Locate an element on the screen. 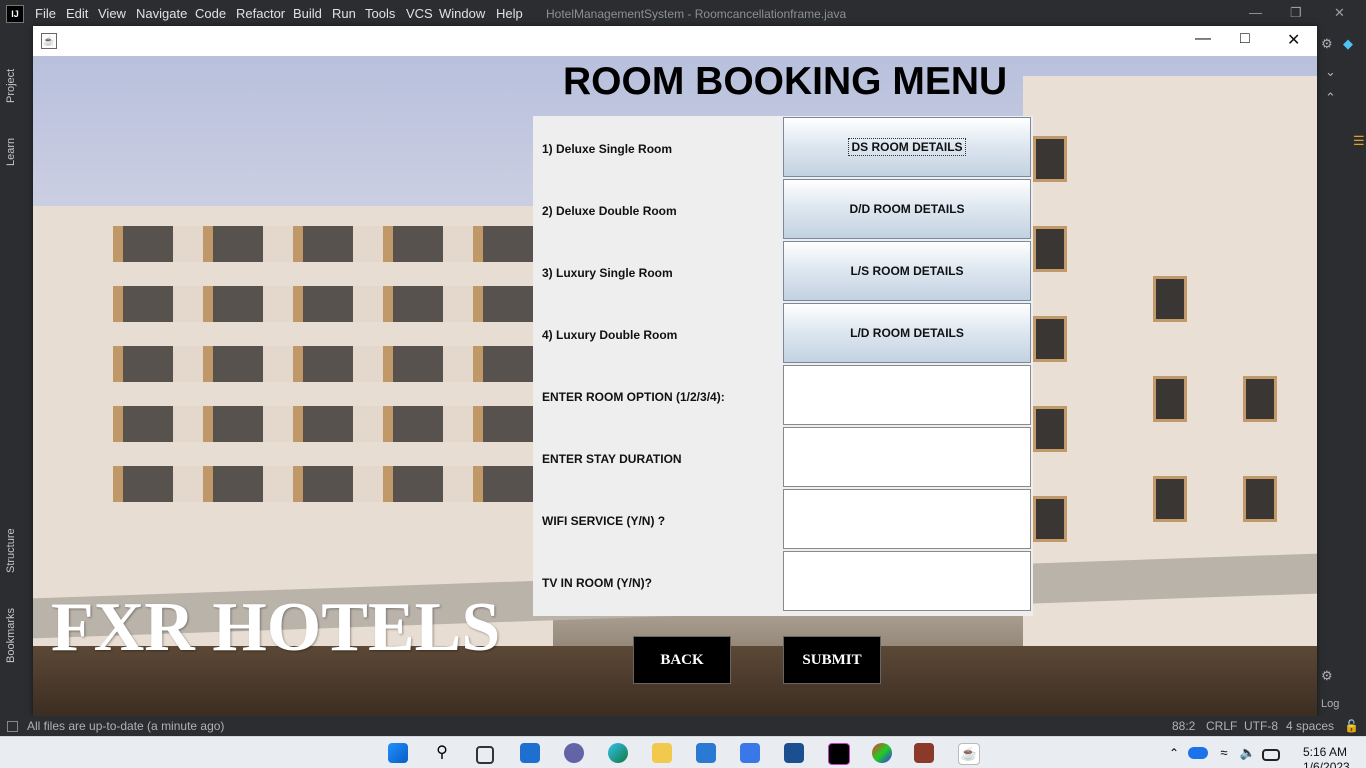 Image resolution: width=1366 pixels, height=768 pixels. menu-refactor: Refactor is located at coordinates (260, 13).